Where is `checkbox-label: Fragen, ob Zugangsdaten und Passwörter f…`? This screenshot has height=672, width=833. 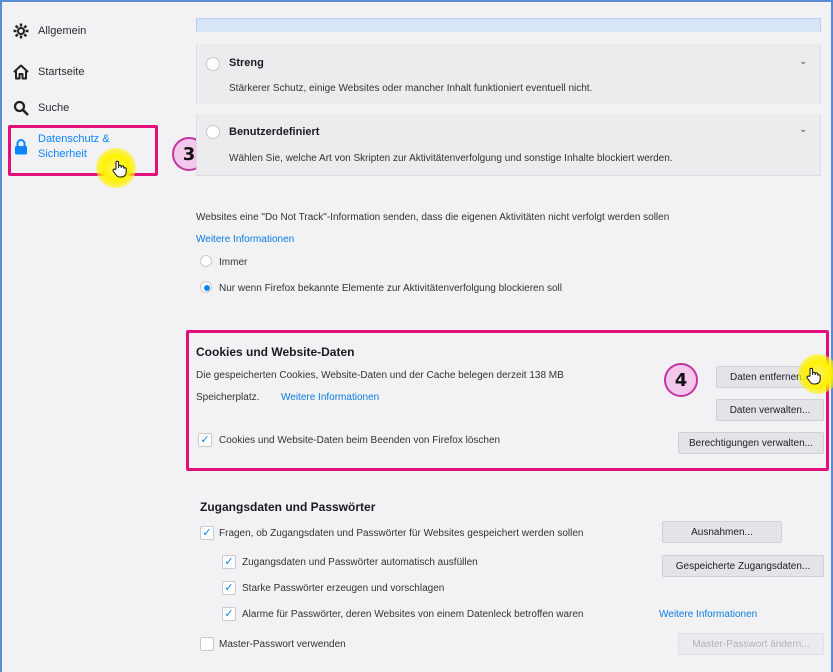 checkbox-label: Fragen, ob Zugangsdaten und Passwörter f… is located at coordinates (401, 533).